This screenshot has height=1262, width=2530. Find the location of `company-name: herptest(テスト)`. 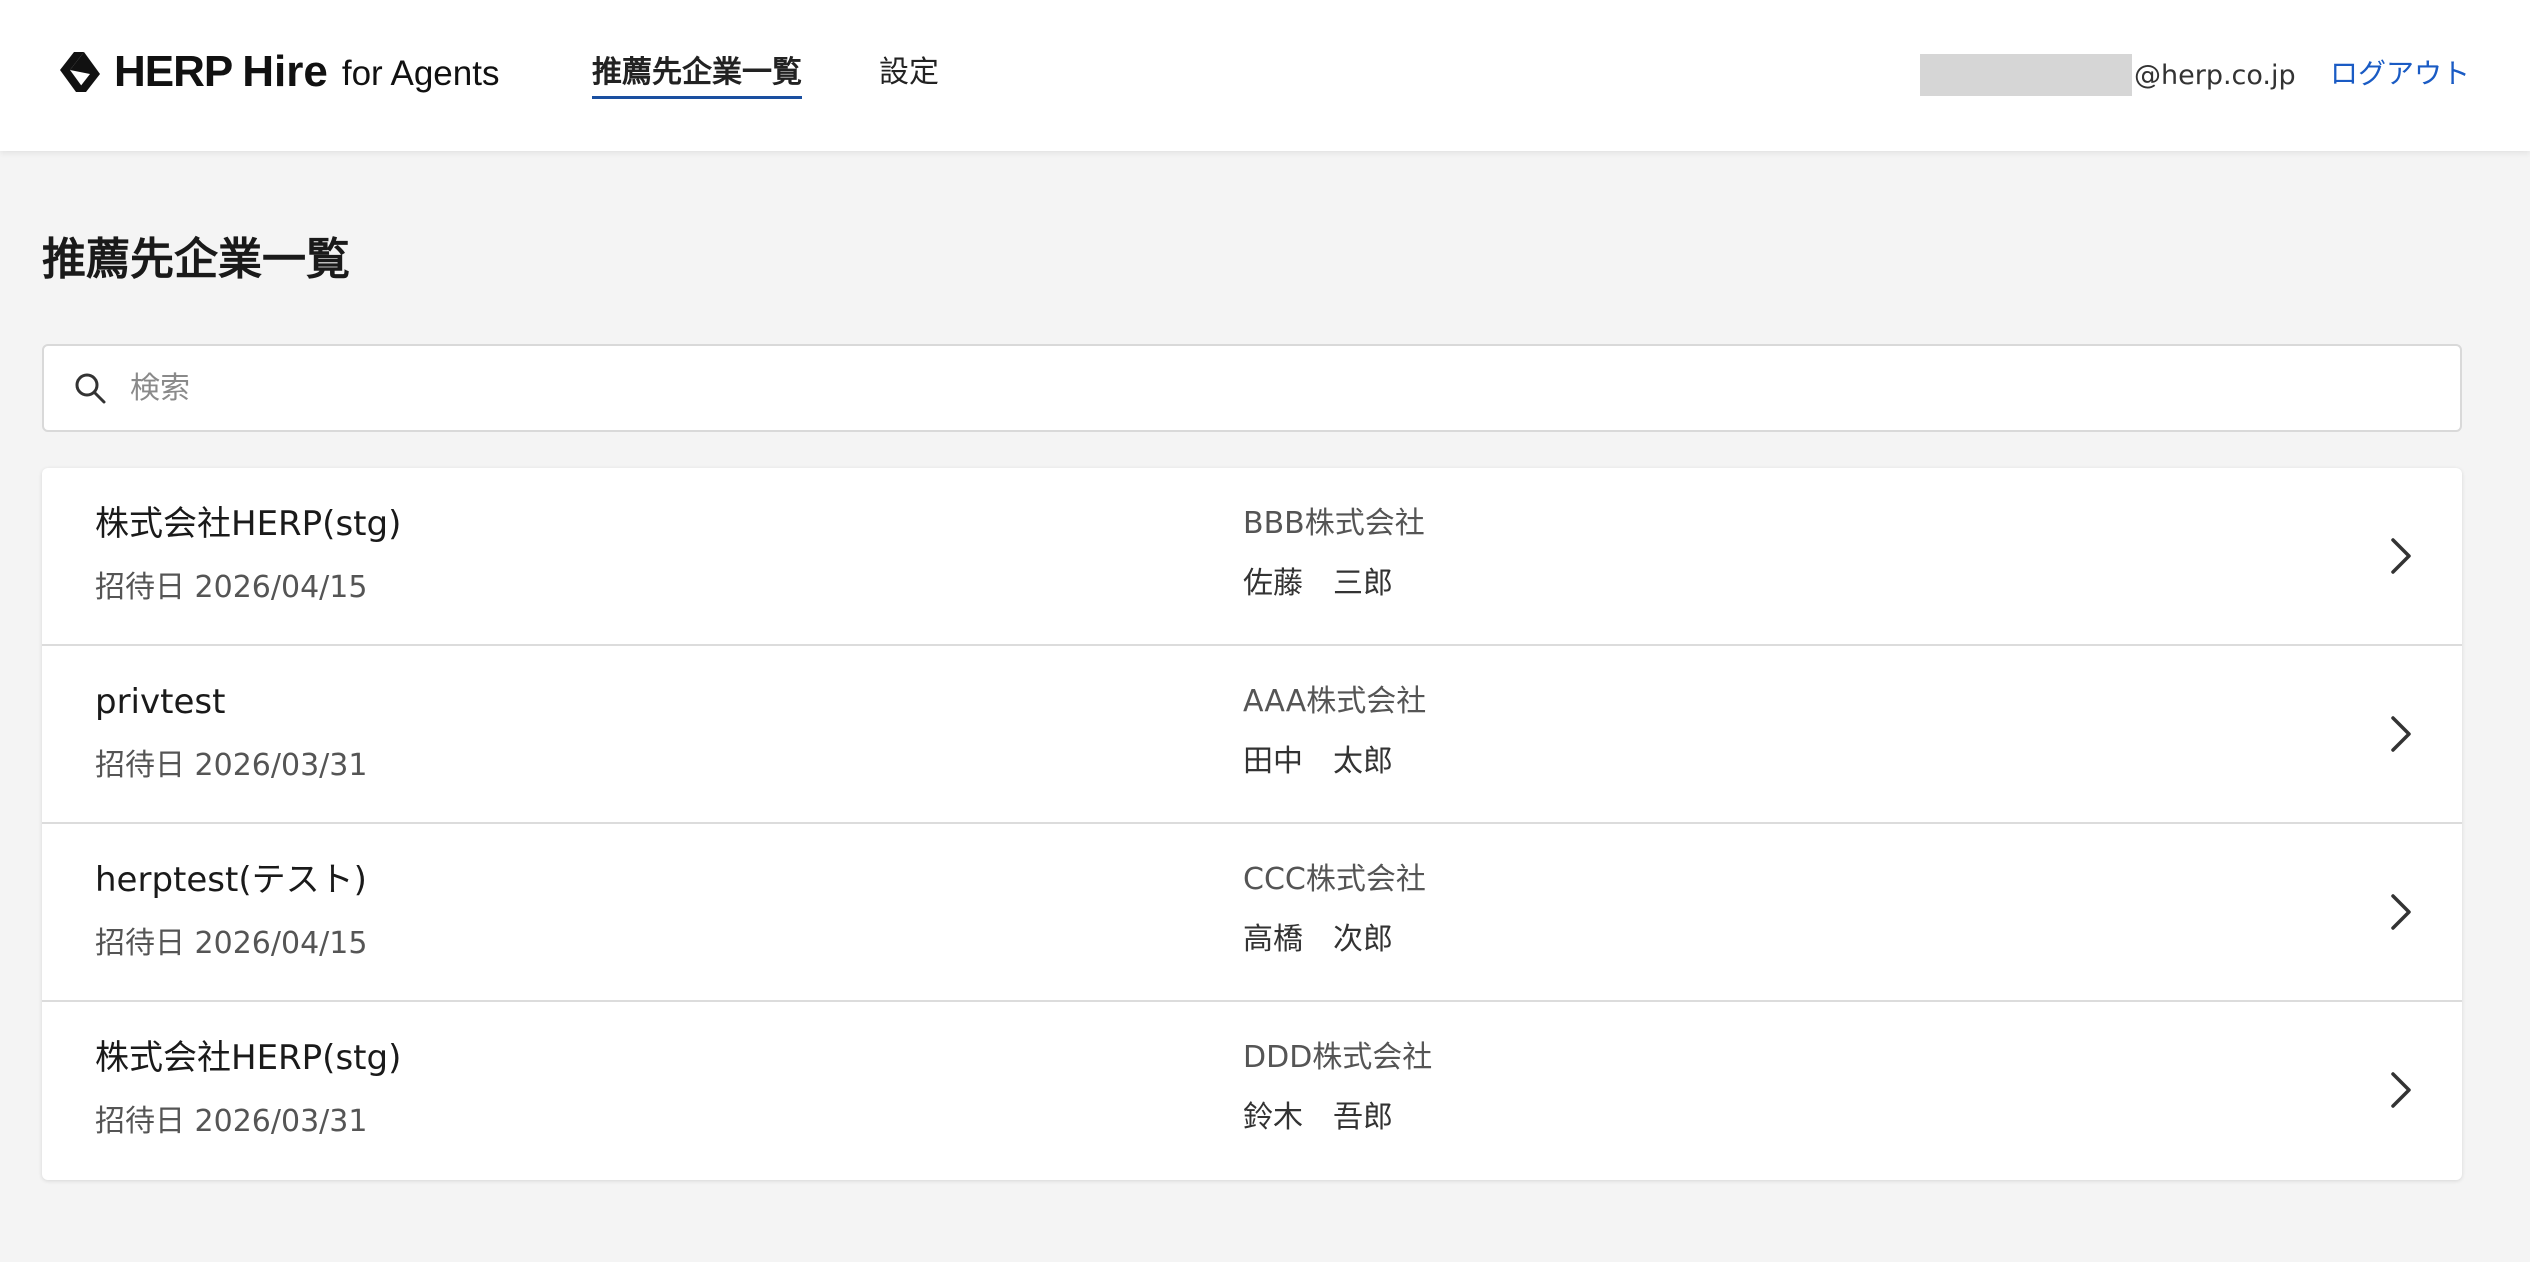

company-name: herptest(テスト) is located at coordinates (231, 880).